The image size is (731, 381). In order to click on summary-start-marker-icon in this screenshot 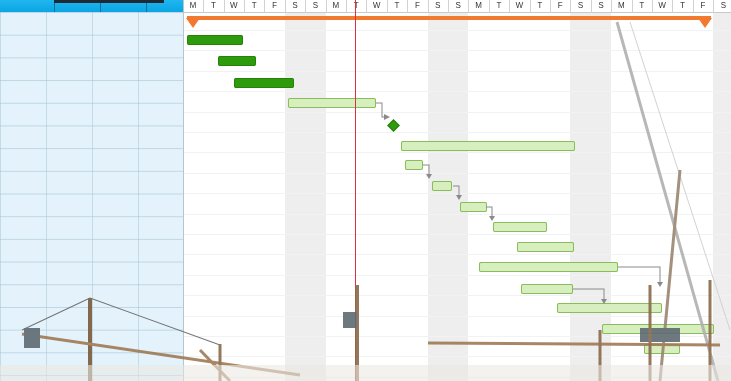, I will do `click(193, 23)`.